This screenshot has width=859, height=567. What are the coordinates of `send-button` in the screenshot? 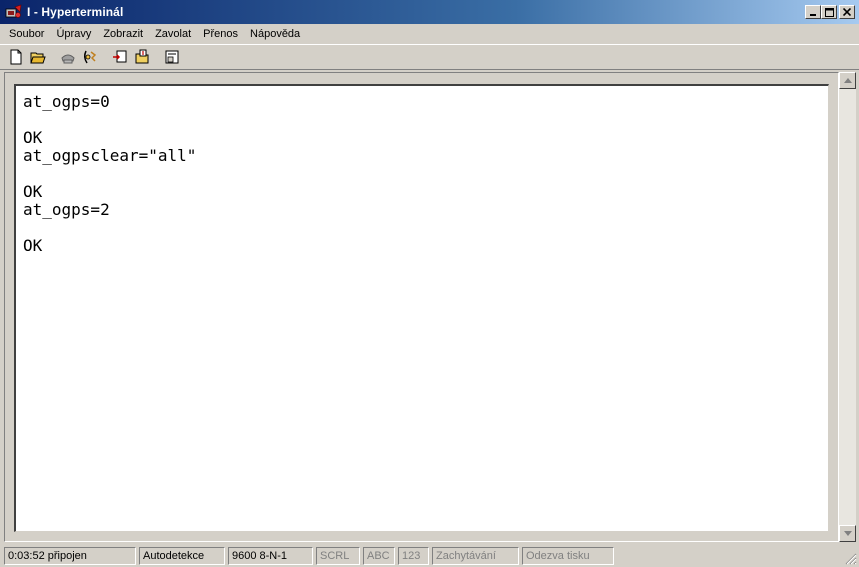 It's located at (120, 57).